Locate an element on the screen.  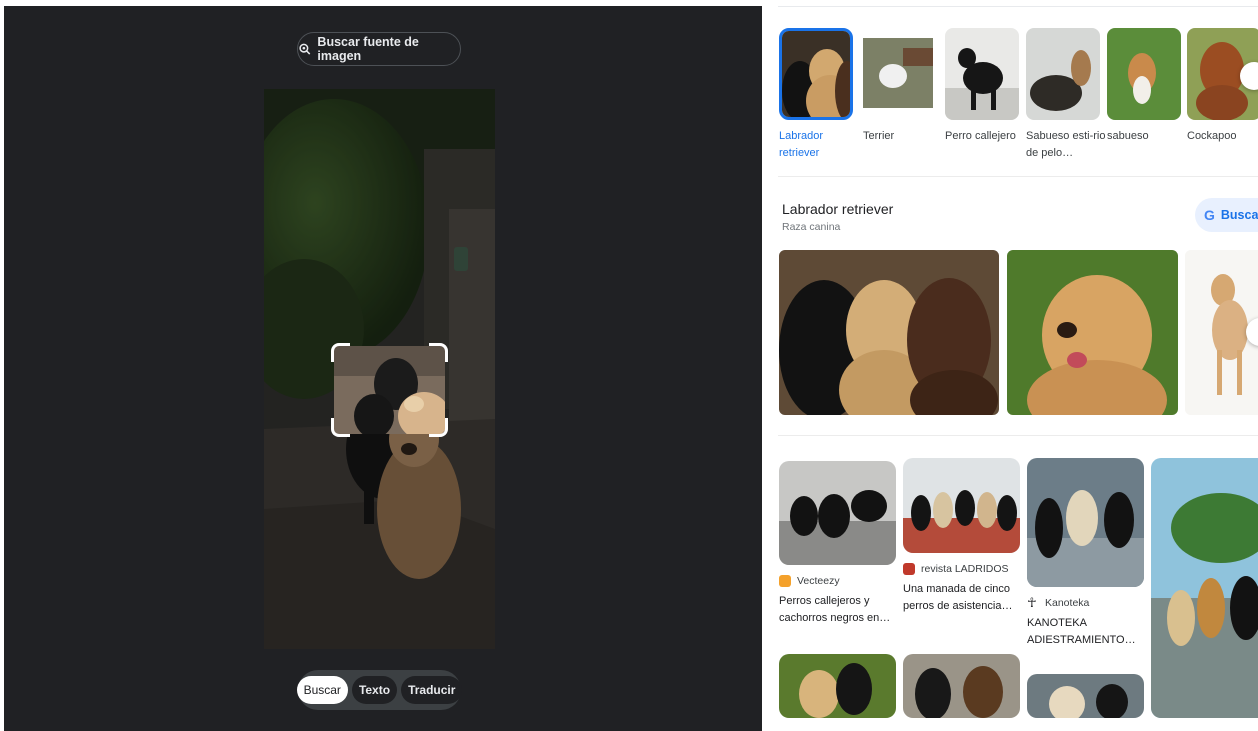
chip-terrier: Terrier is located at coordinates (903, 86).